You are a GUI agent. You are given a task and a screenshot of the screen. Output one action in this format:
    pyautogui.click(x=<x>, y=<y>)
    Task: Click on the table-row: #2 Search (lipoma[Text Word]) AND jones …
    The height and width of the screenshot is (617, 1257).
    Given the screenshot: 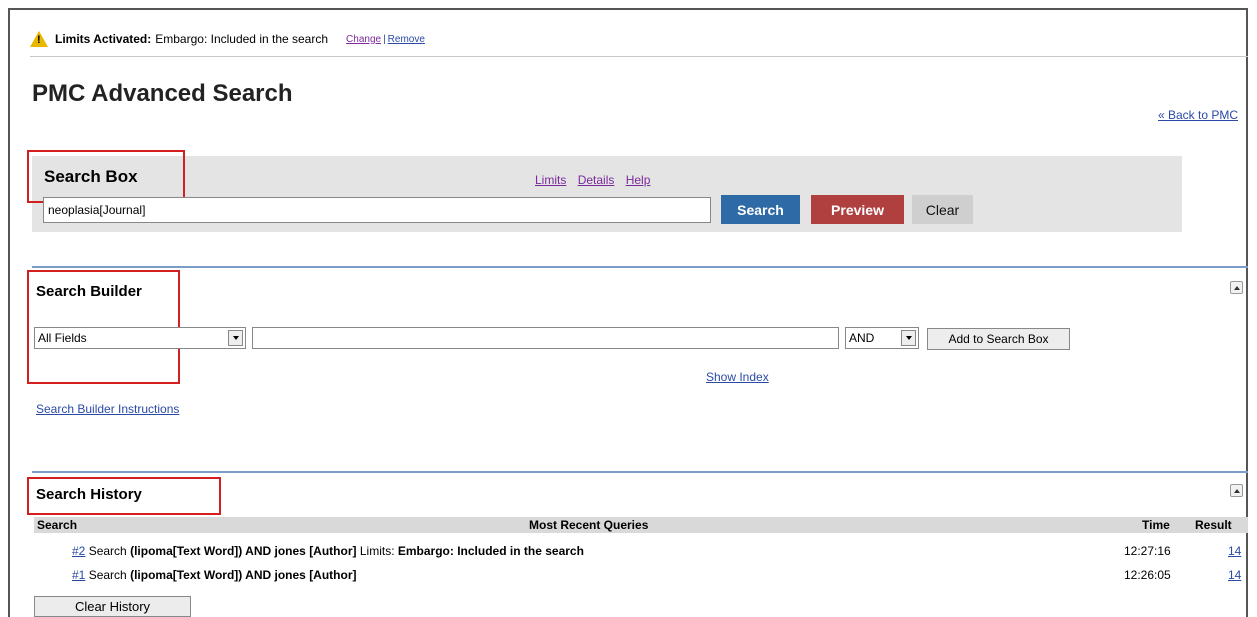 What is the action you would take?
    pyautogui.click(x=328, y=551)
    